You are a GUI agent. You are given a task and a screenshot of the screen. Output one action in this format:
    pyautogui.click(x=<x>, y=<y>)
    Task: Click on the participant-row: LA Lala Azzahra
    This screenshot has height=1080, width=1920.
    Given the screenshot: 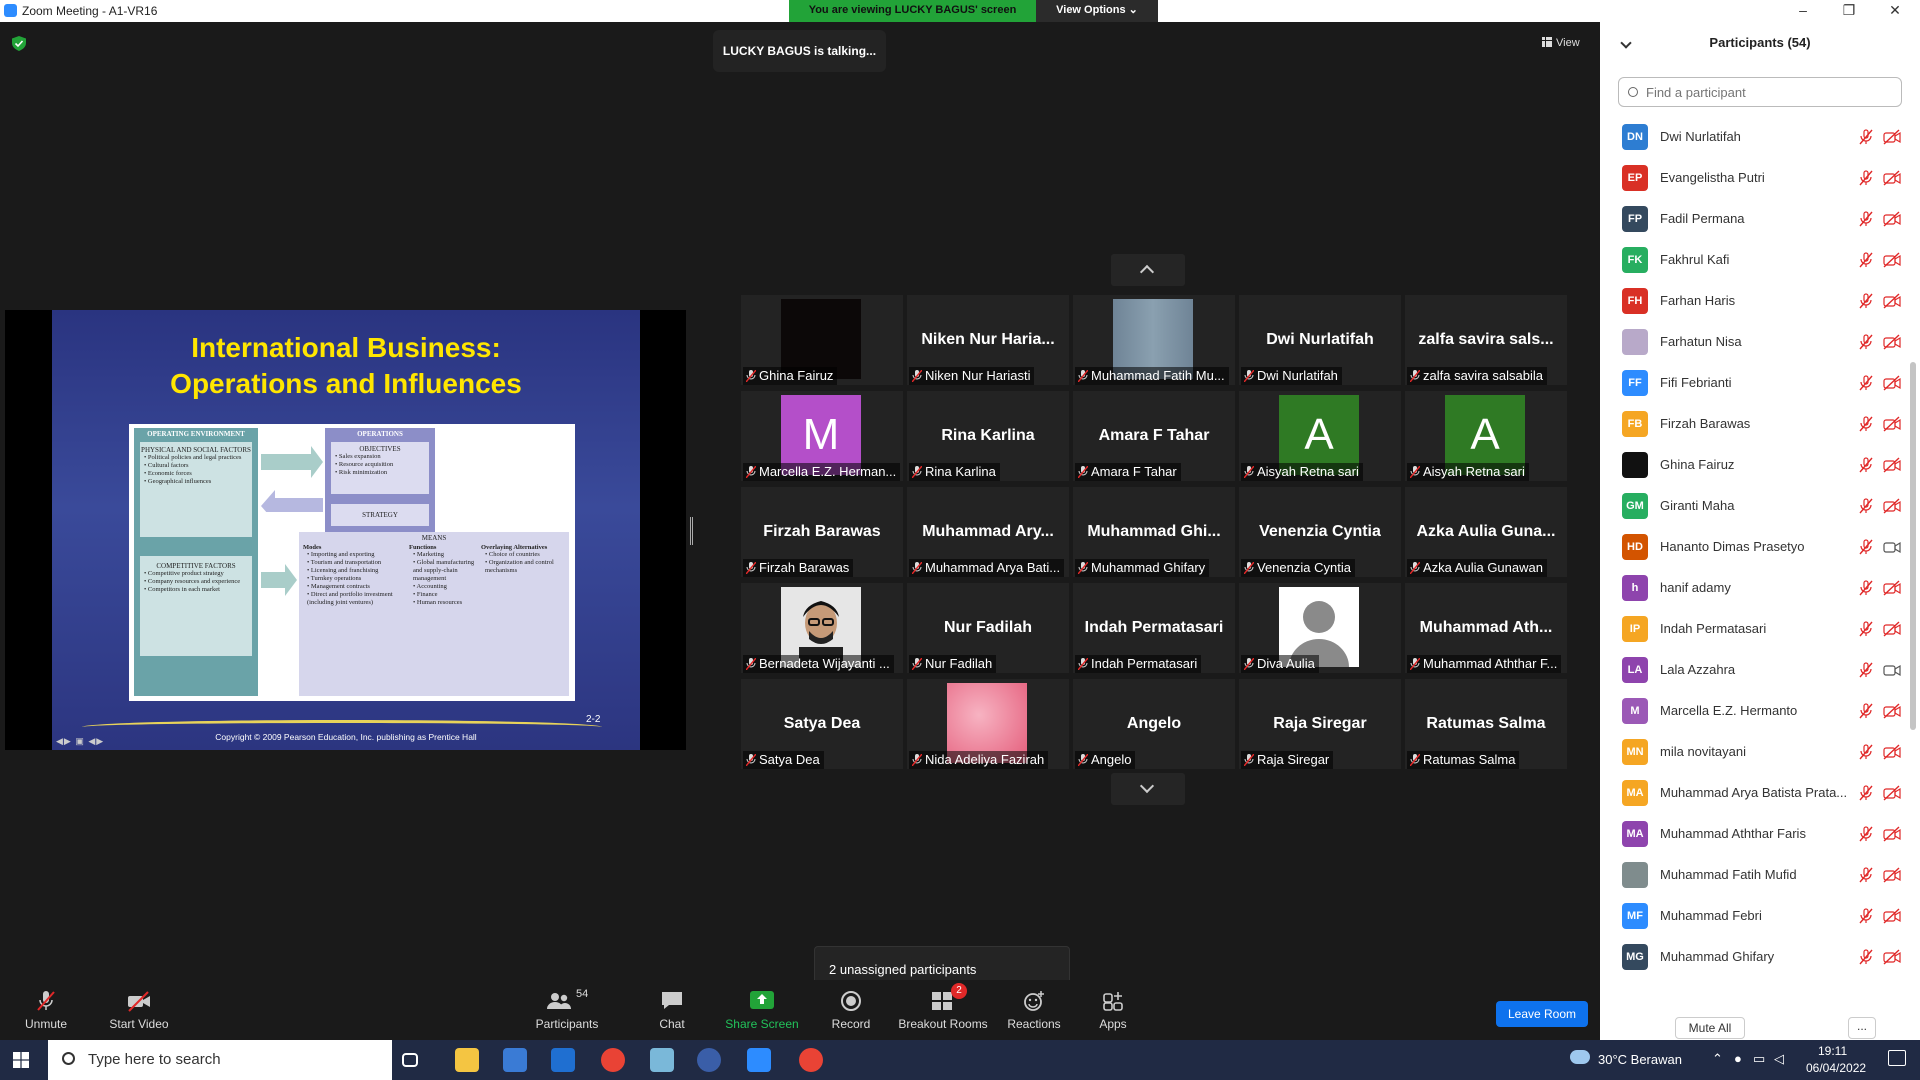 What is the action you would take?
    pyautogui.click(x=1755, y=670)
    